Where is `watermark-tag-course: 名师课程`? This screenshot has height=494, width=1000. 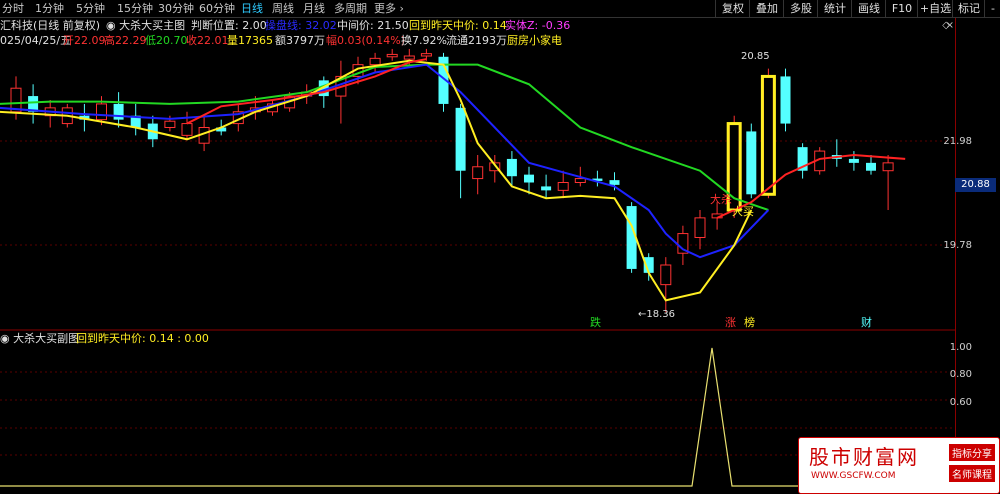 watermark-tag-course: 名师课程 is located at coordinates (972, 473).